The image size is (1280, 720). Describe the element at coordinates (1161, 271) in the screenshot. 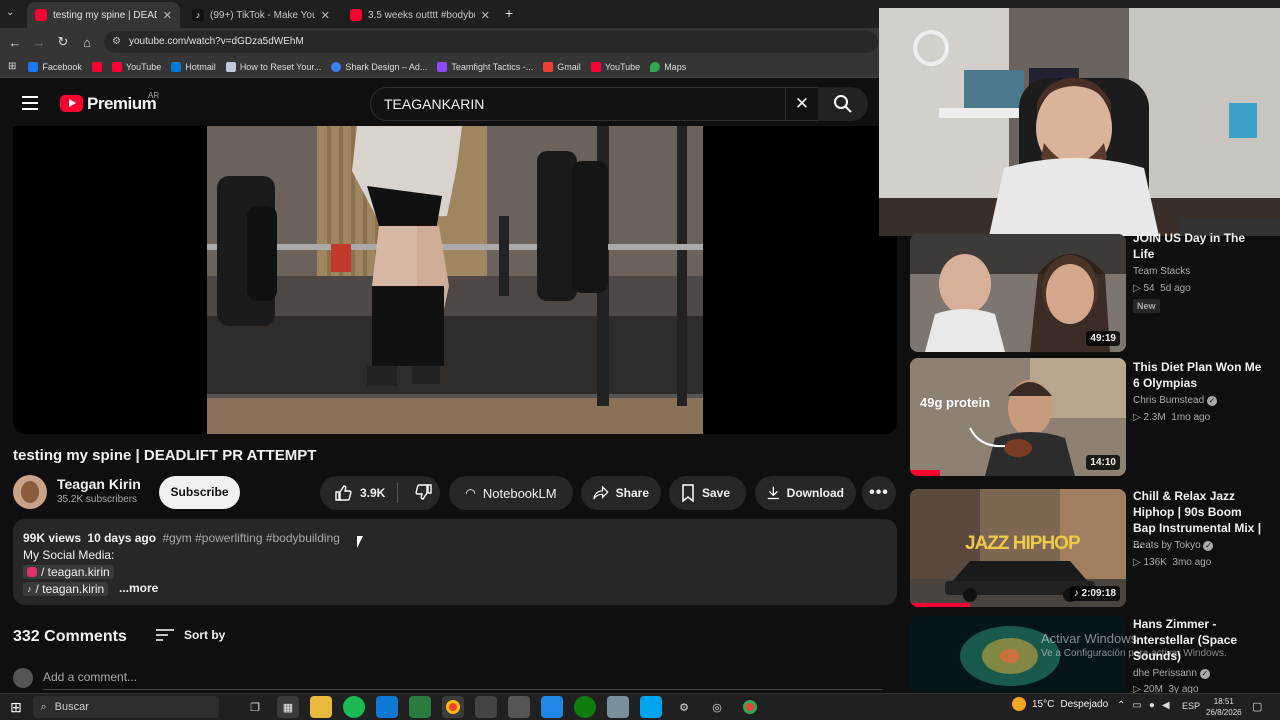

I see `recommended-channel-1: Team Stacks` at that location.